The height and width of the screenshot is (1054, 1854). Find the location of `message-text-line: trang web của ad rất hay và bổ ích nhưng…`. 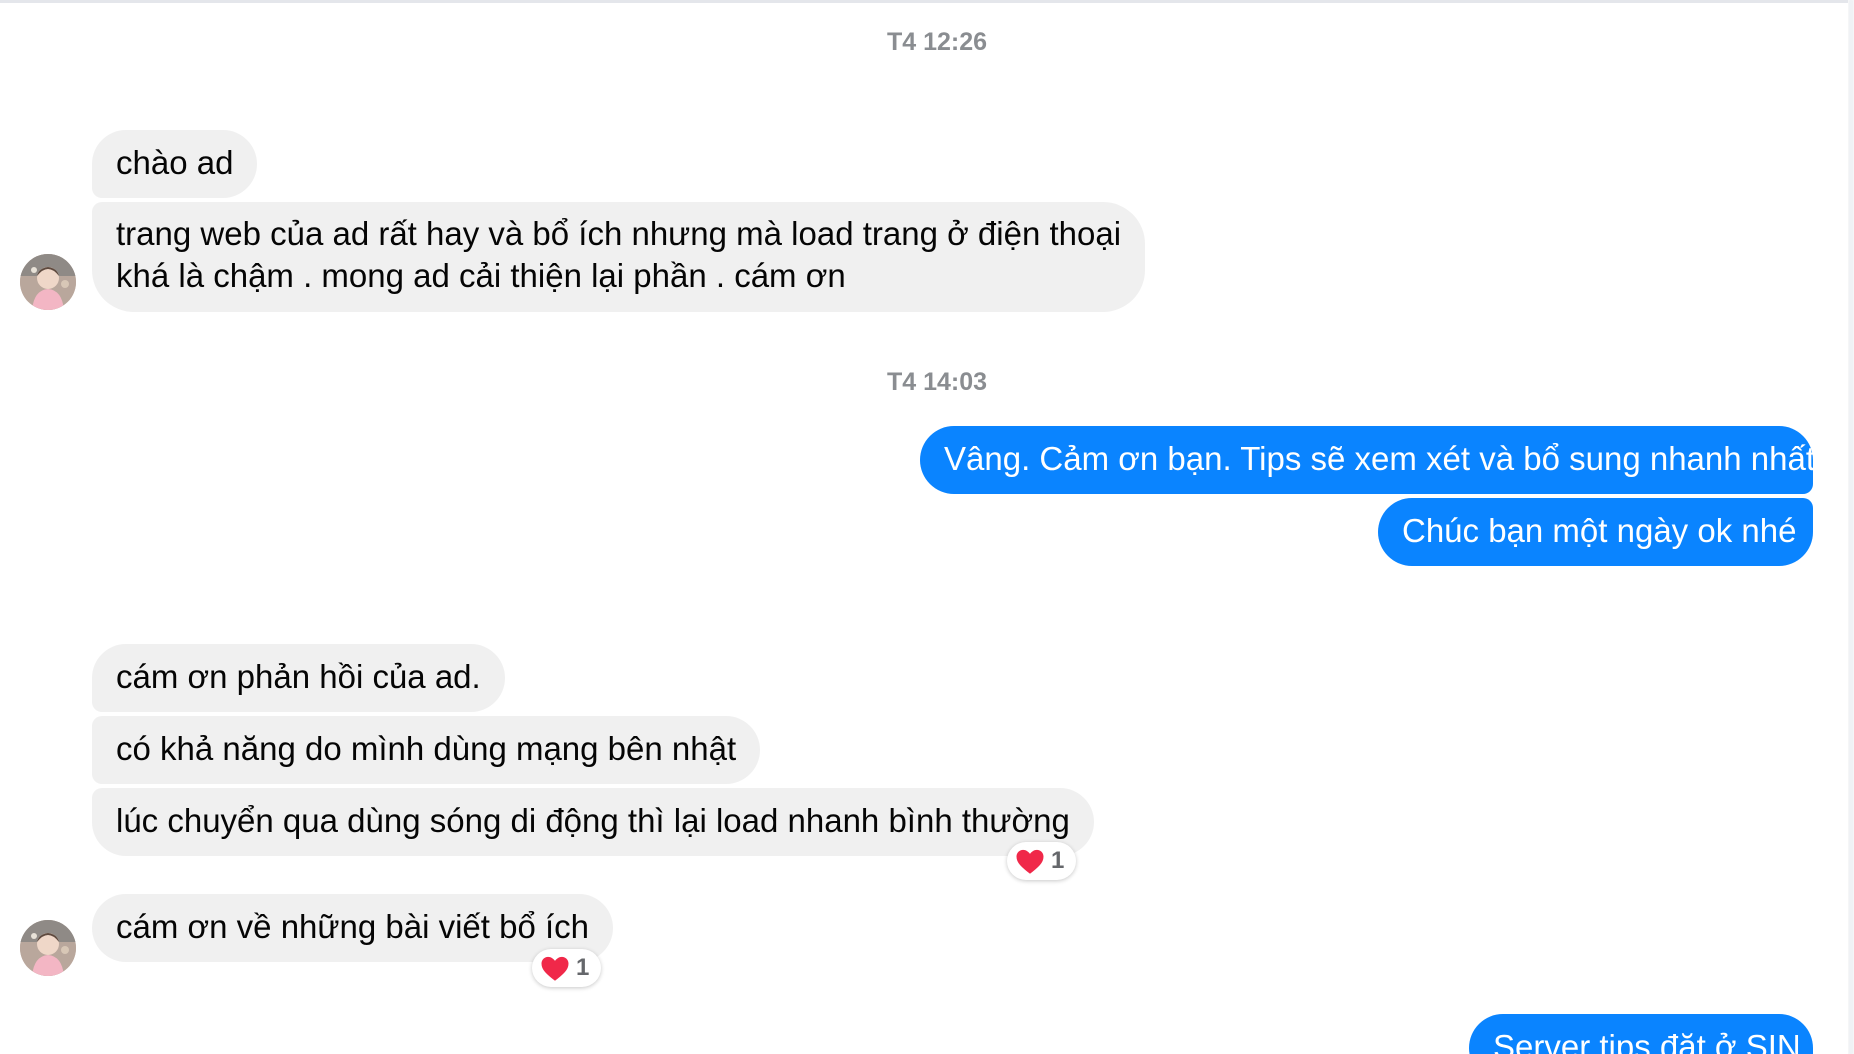

message-text-line: trang web của ad rất hay và bổ ích nhưng… is located at coordinates (619, 233).